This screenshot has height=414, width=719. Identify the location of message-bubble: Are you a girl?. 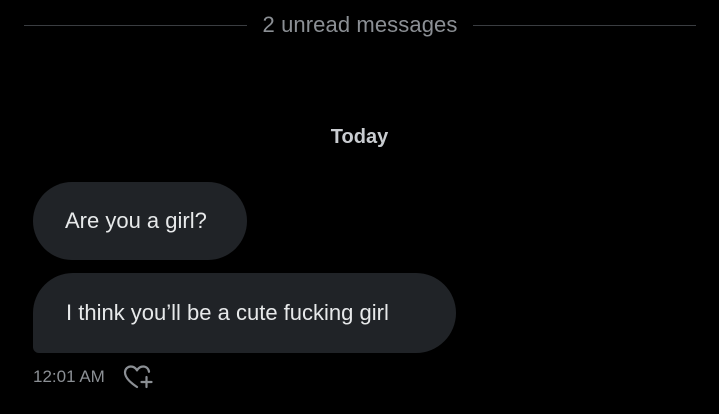
(140, 221).